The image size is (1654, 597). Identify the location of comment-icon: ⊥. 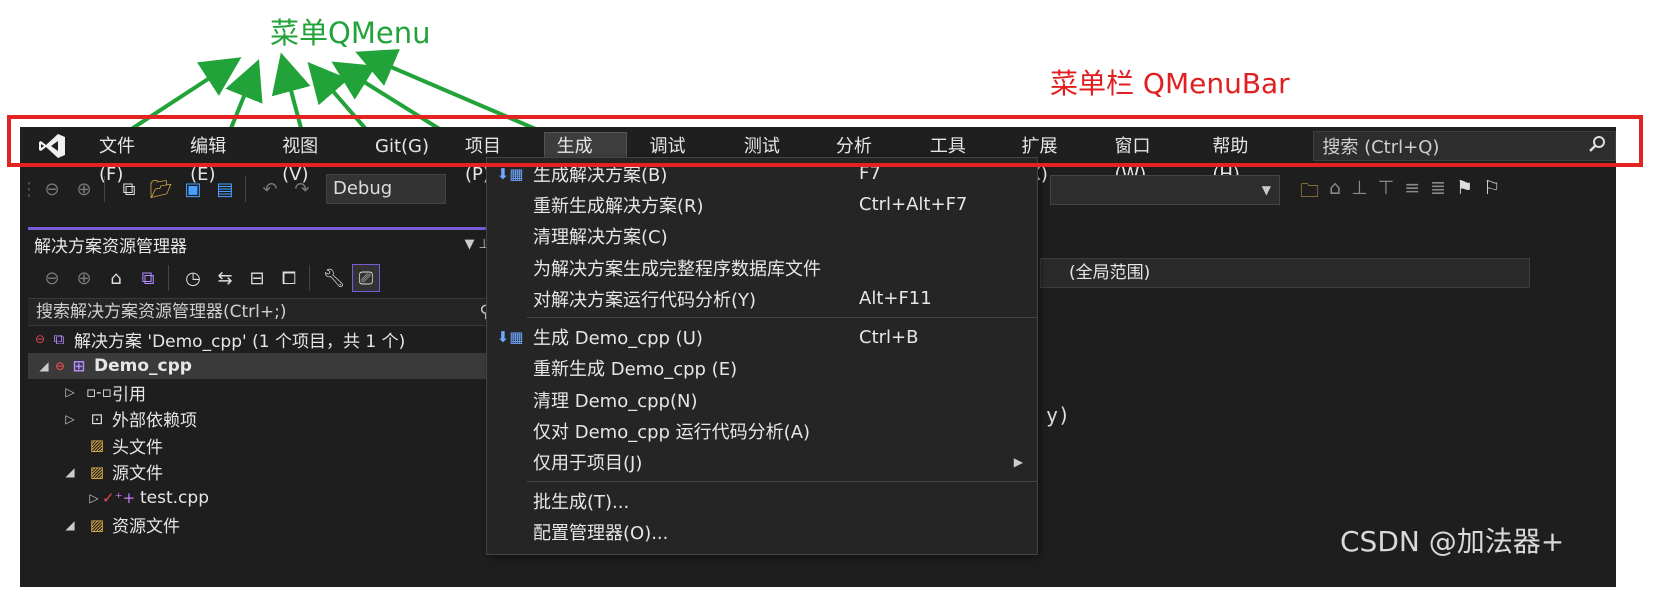
(1359, 193).